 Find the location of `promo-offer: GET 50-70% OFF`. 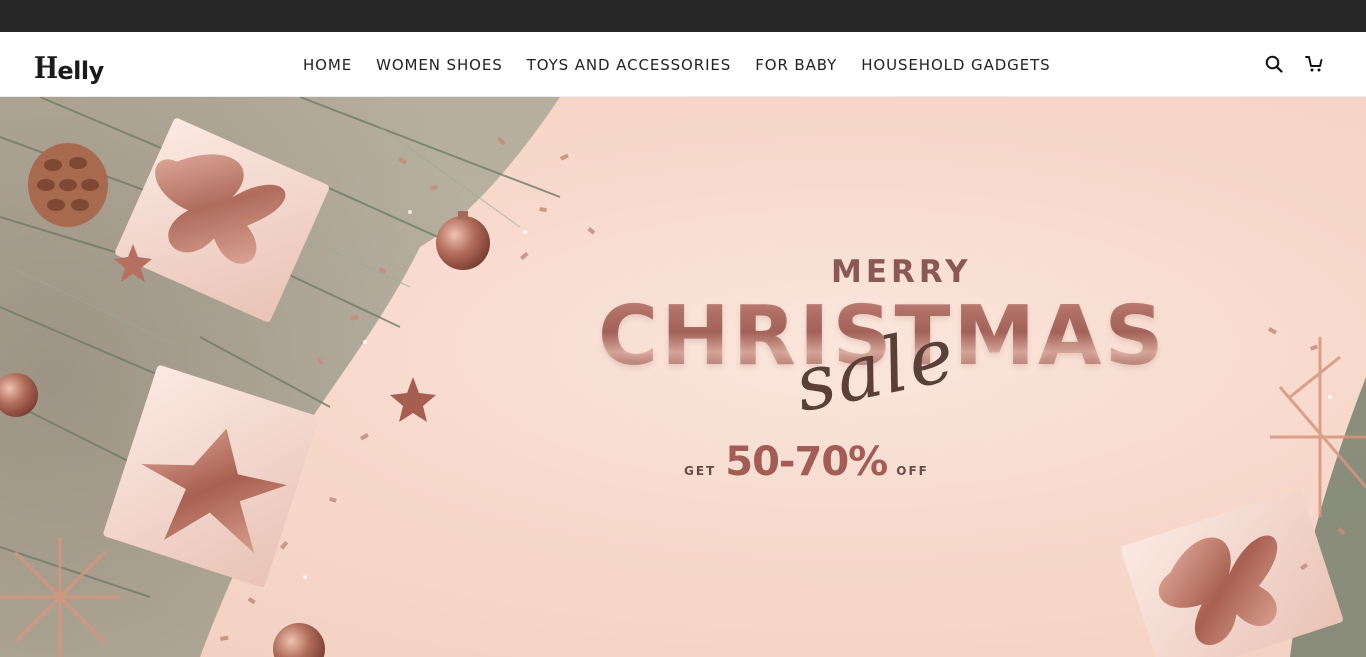

promo-offer: GET 50-70% OFF is located at coordinates (806, 462).